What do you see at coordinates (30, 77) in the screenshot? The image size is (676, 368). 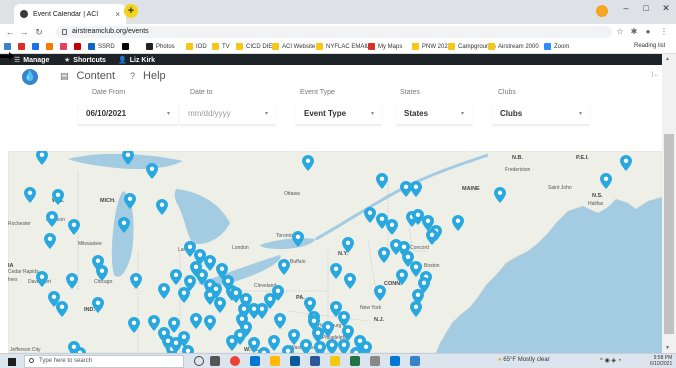 I see `drupal-logo-icon: 💧` at bounding box center [30, 77].